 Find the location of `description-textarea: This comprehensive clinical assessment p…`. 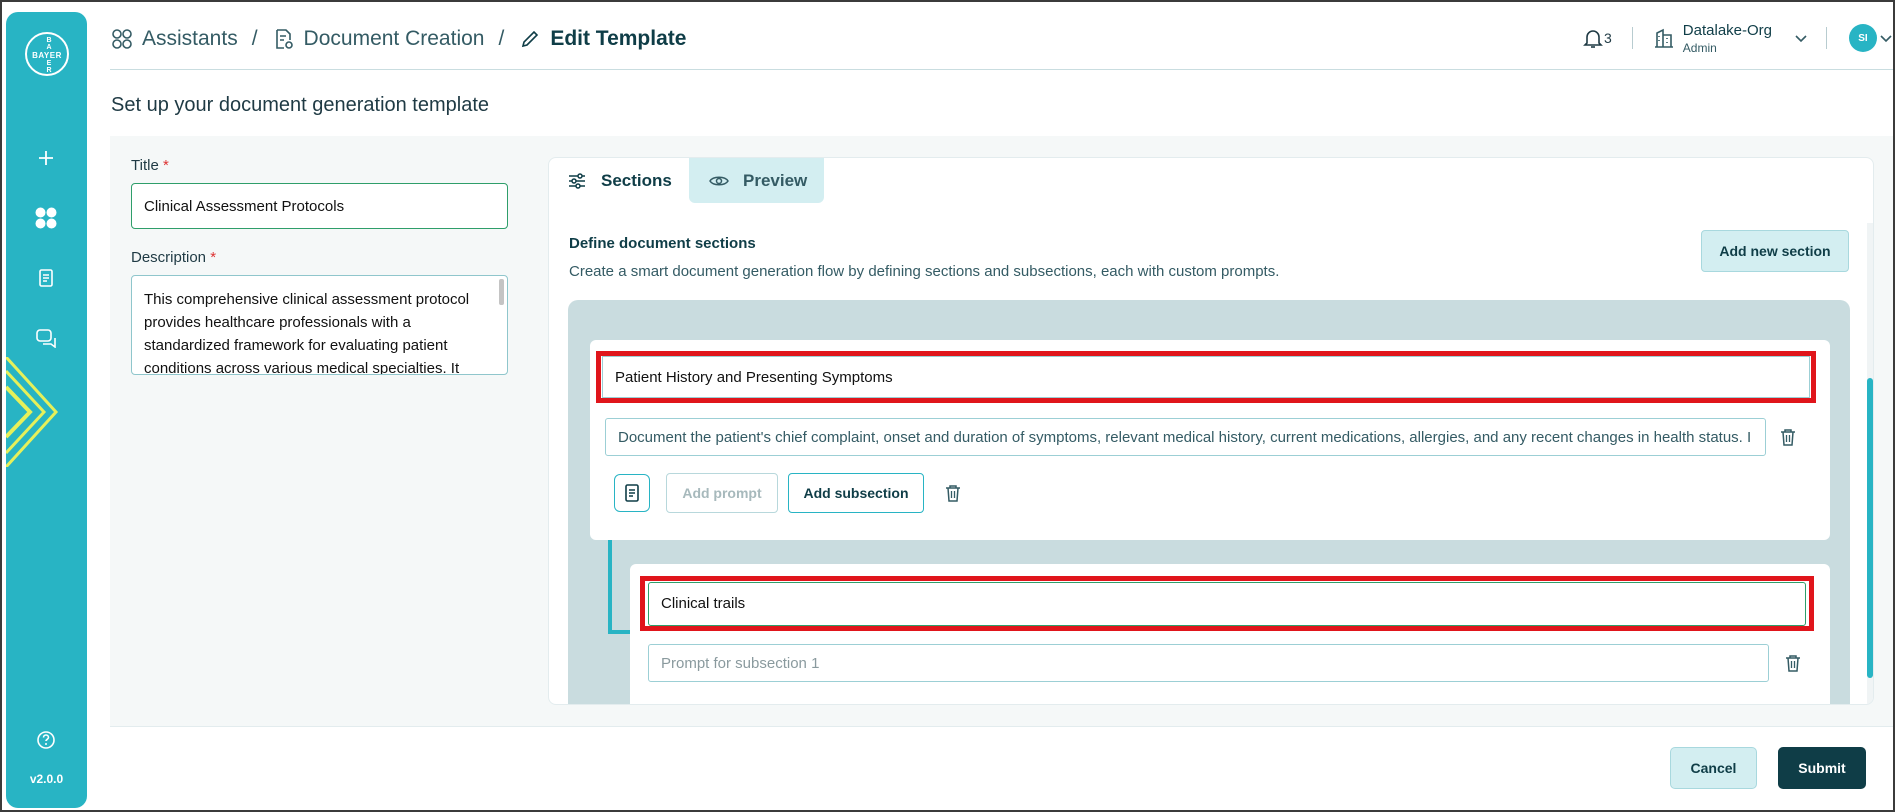

description-textarea: This comprehensive clinical assessment p… is located at coordinates (319, 325).